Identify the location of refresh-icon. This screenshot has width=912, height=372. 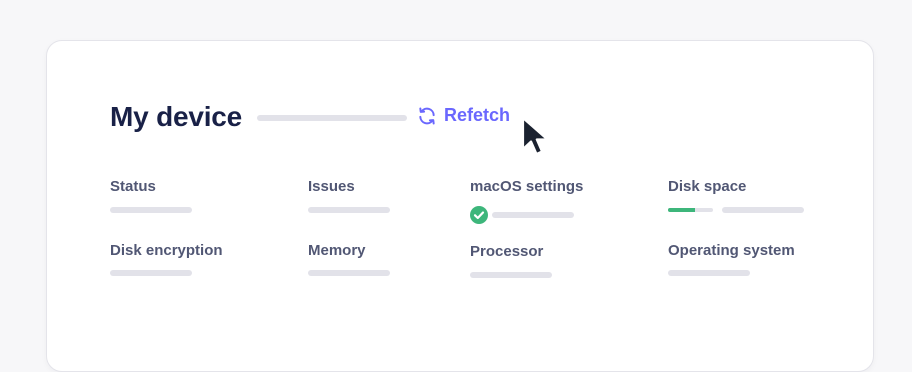
(427, 116).